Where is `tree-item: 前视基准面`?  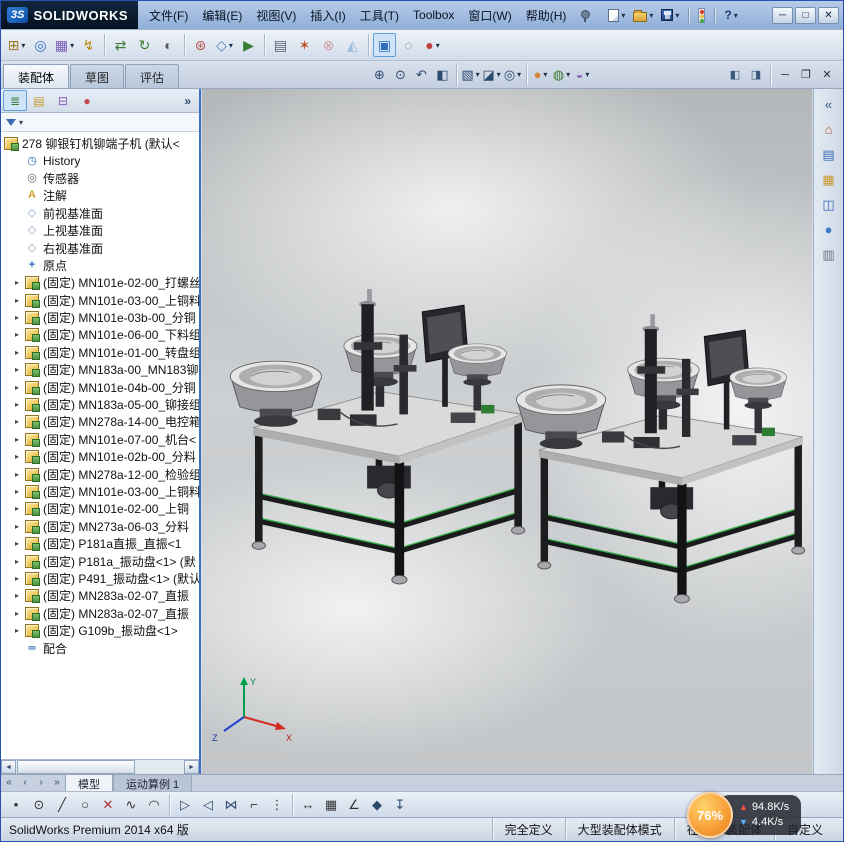
tree-item: 前视基准面 is located at coordinates (100, 213).